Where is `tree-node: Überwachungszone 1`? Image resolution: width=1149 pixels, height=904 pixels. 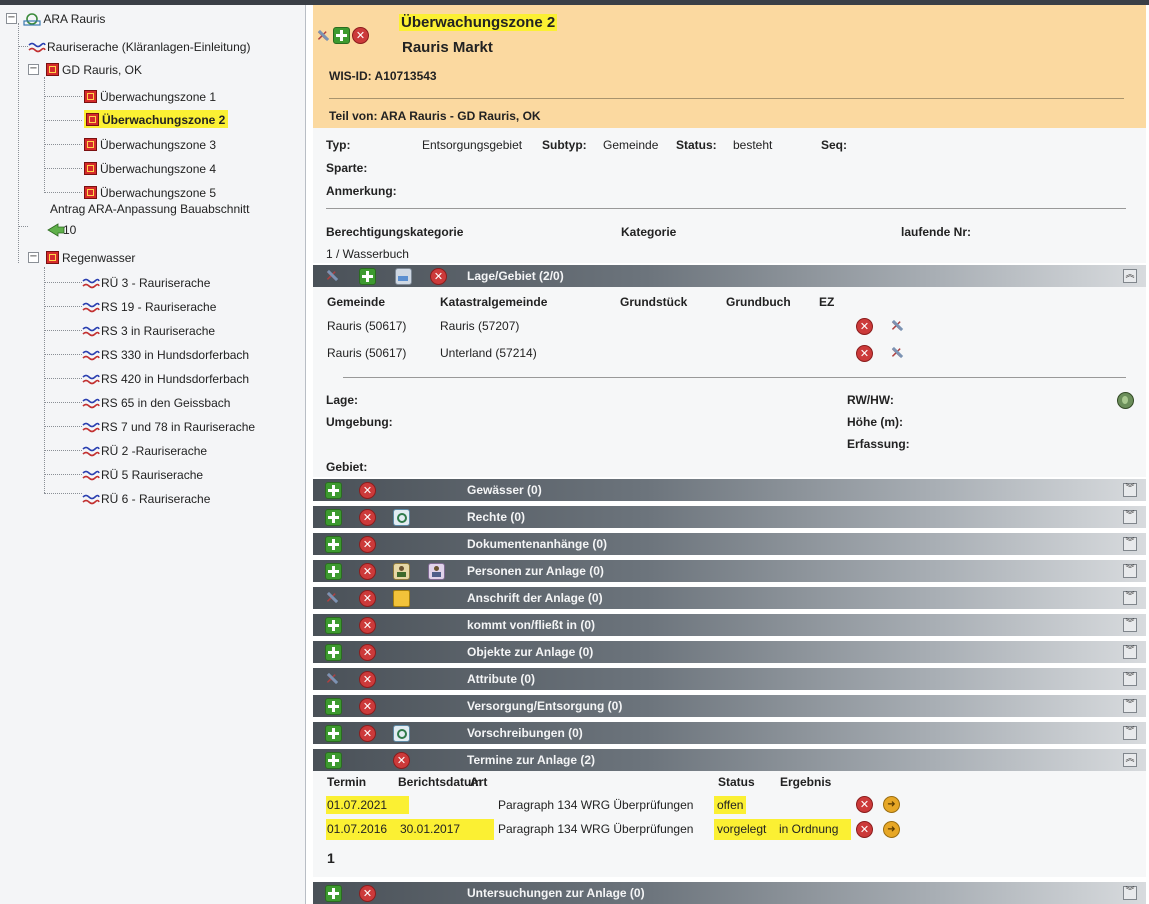 tree-node: Überwachungszone 1 is located at coordinates (150, 96).